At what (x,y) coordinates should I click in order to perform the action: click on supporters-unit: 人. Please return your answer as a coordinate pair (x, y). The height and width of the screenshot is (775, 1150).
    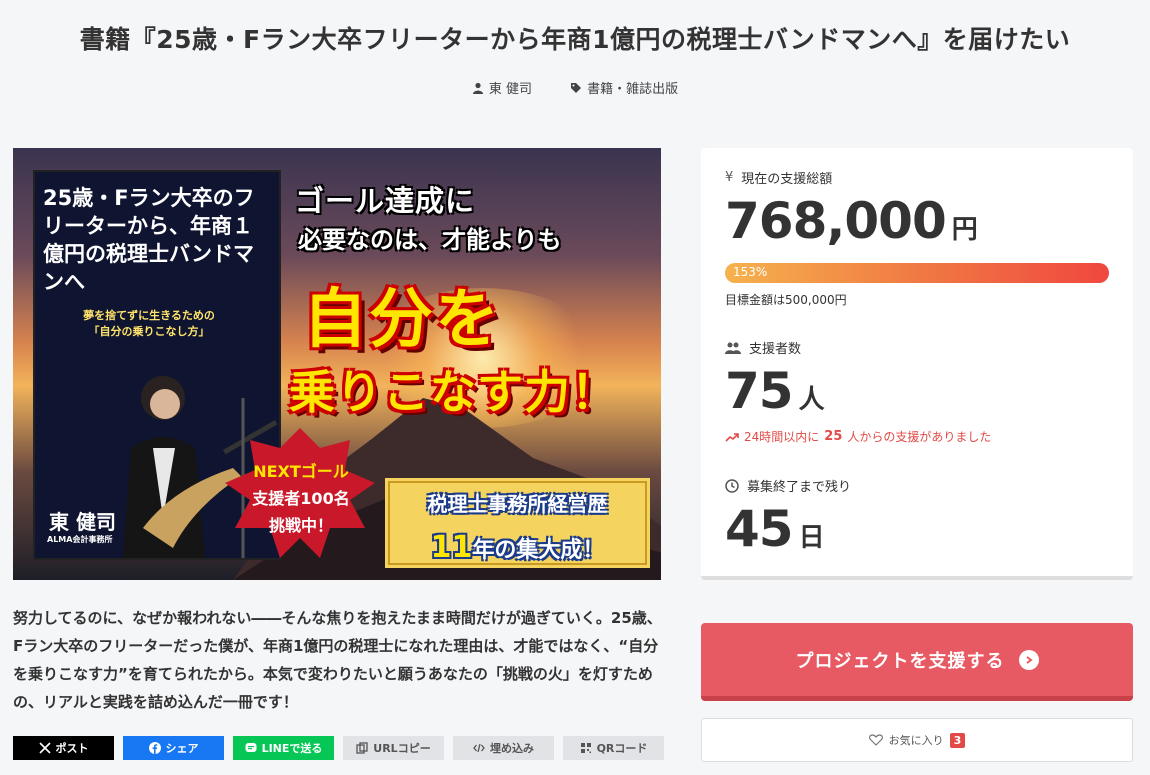
    Looking at the image, I should click on (811, 400).